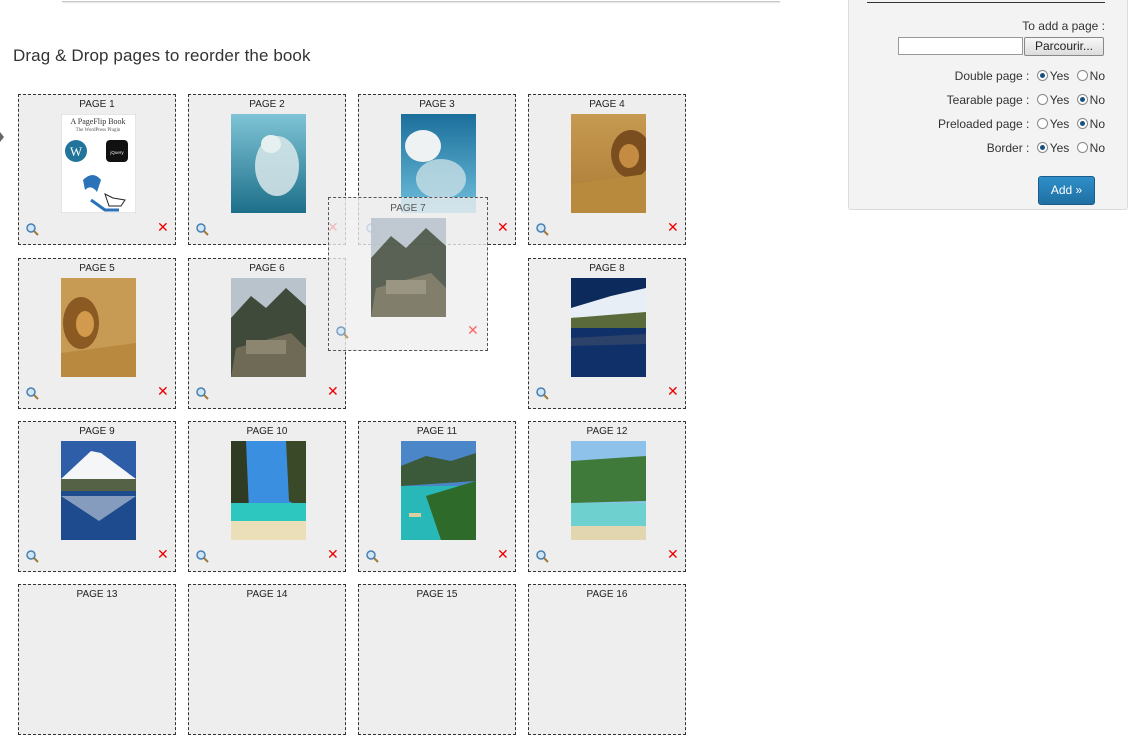  What do you see at coordinates (97, 121) in the screenshot?
I see `cover-title: A PageFlip Book` at bounding box center [97, 121].